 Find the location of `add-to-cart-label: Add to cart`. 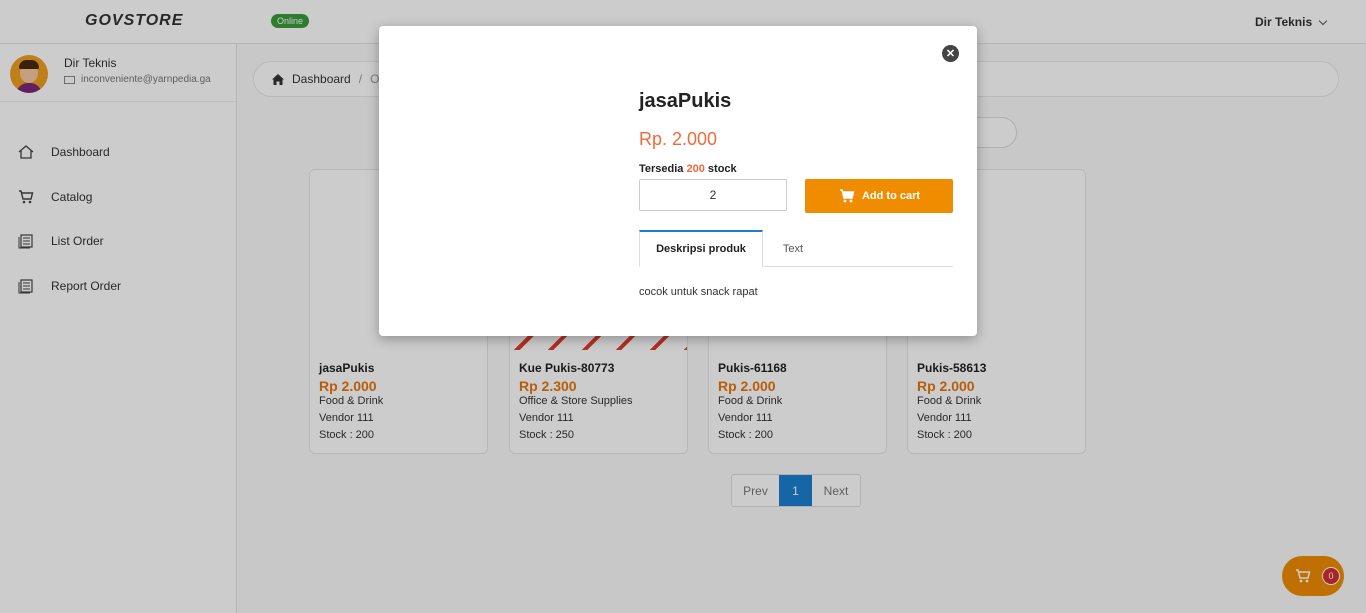

add-to-cart-label: Add to cart is located at coordinates (891, 196).